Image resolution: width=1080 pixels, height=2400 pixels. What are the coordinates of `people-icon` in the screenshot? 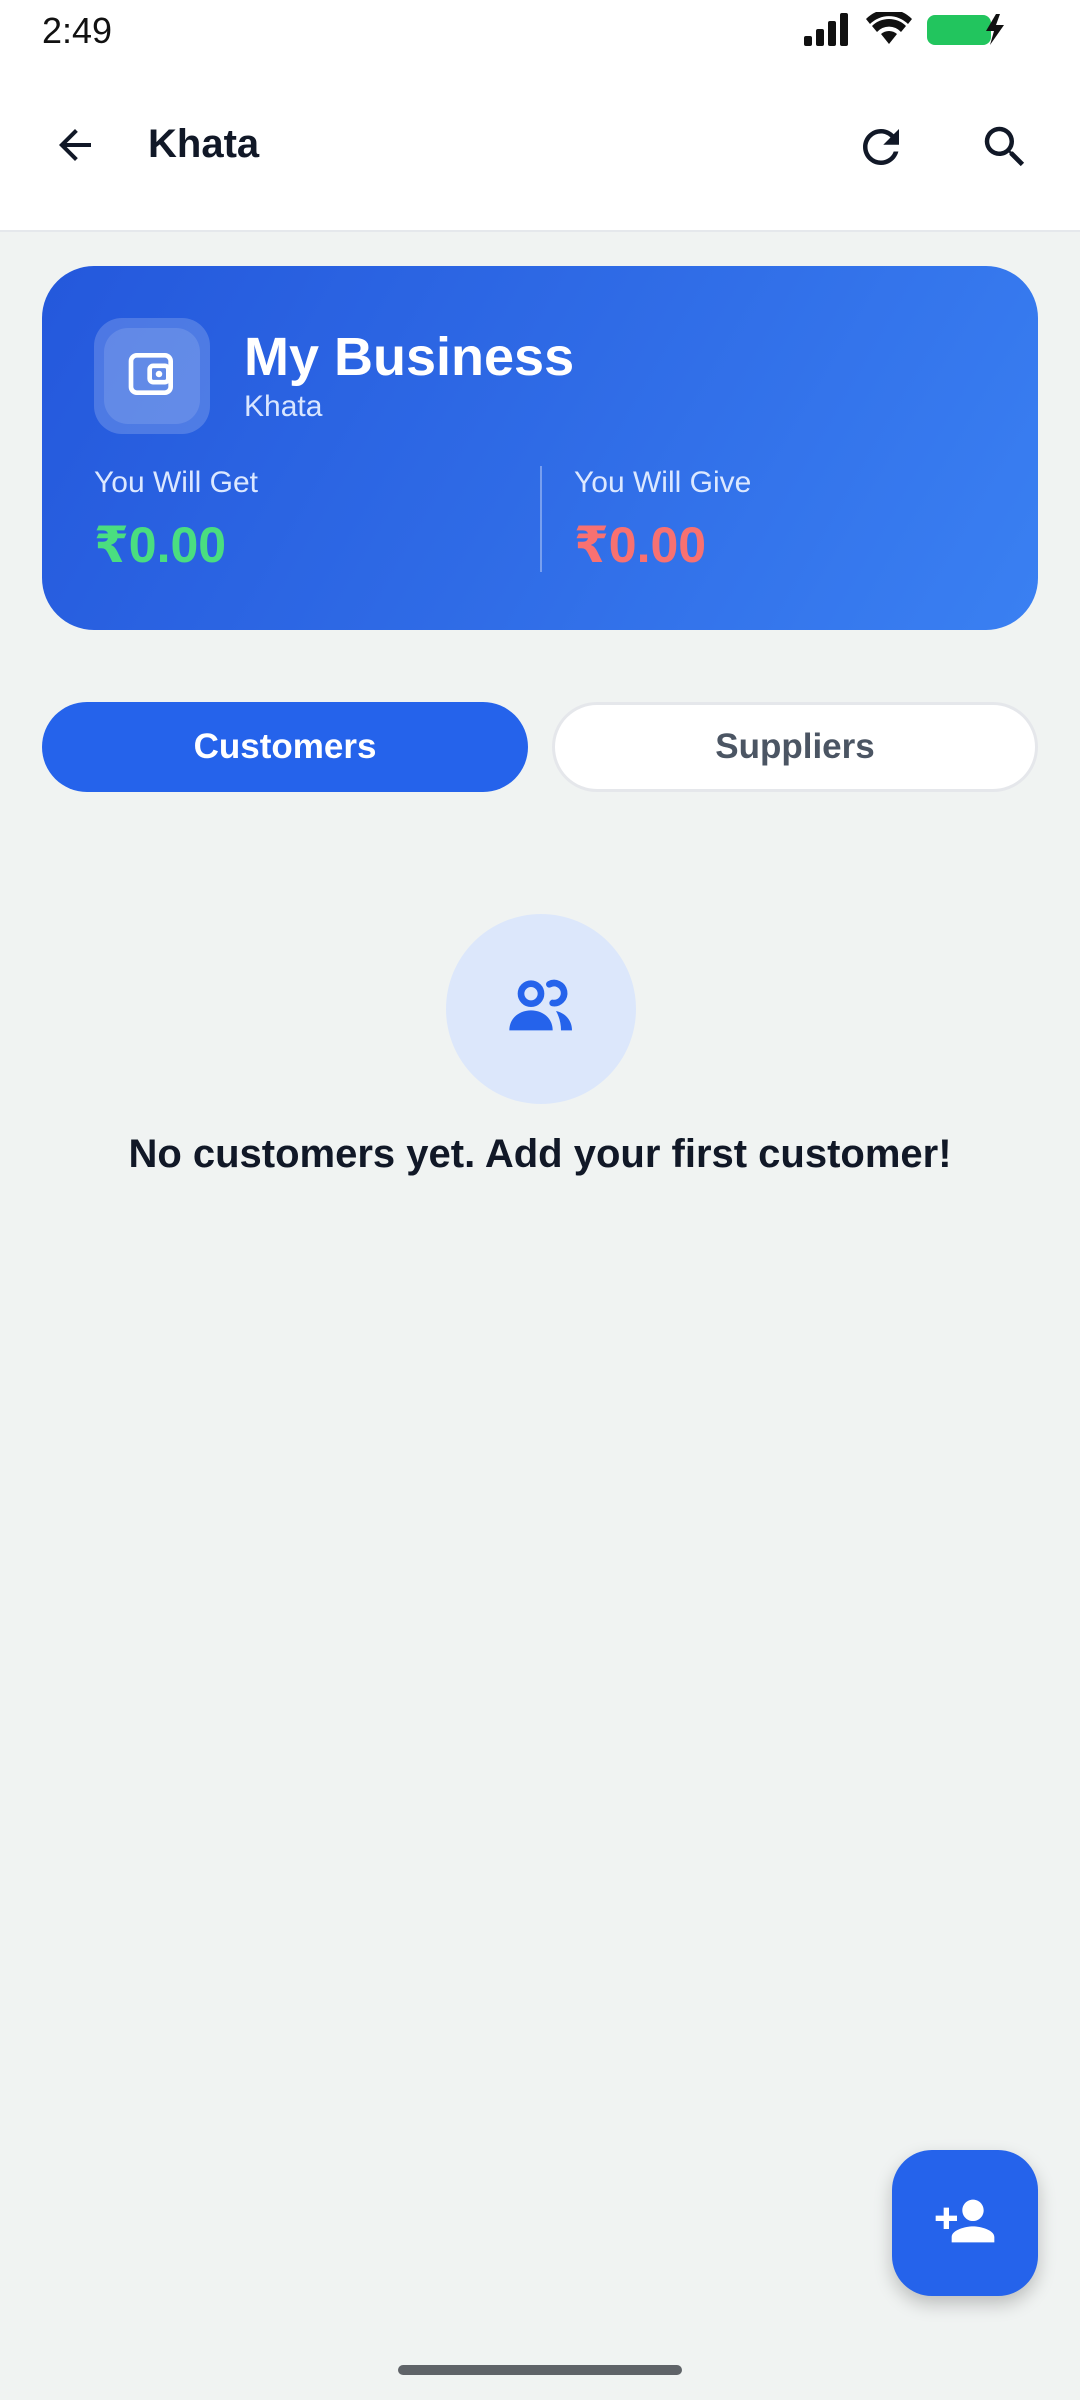 It's located at (541, 1009).